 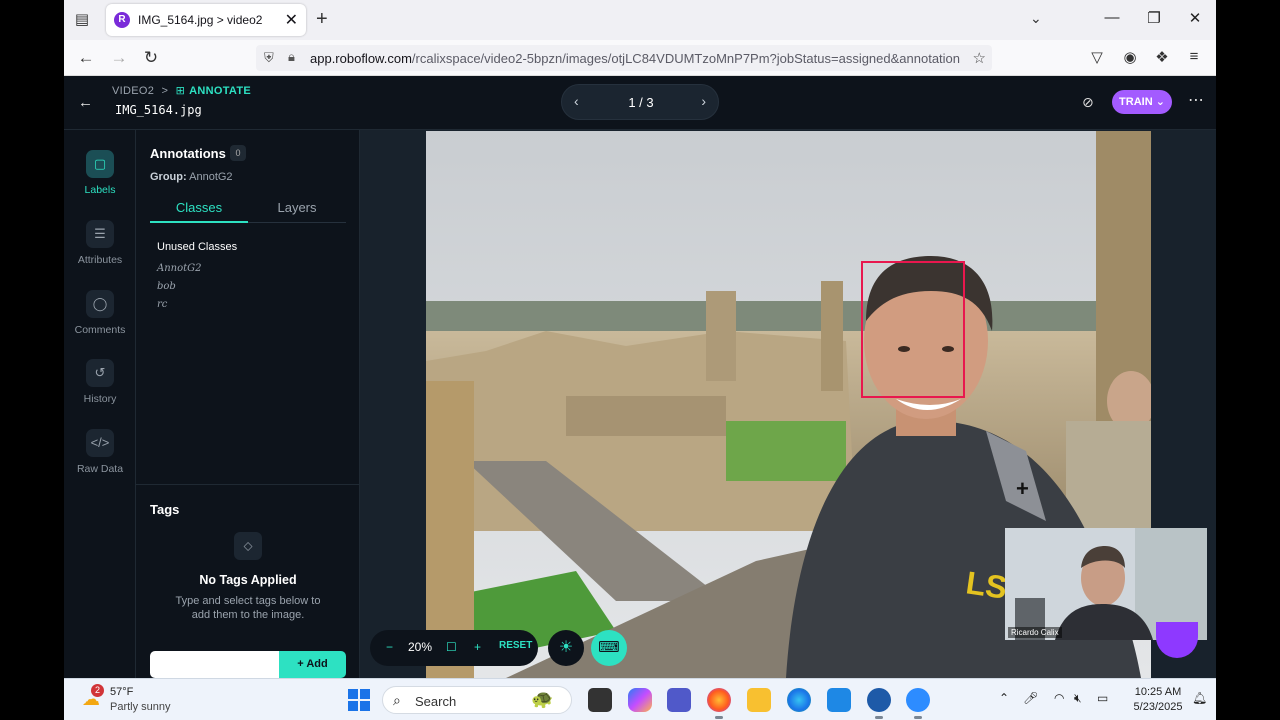 I want to click on keyboard-icon: ⌨, so click(x=609, y=648).